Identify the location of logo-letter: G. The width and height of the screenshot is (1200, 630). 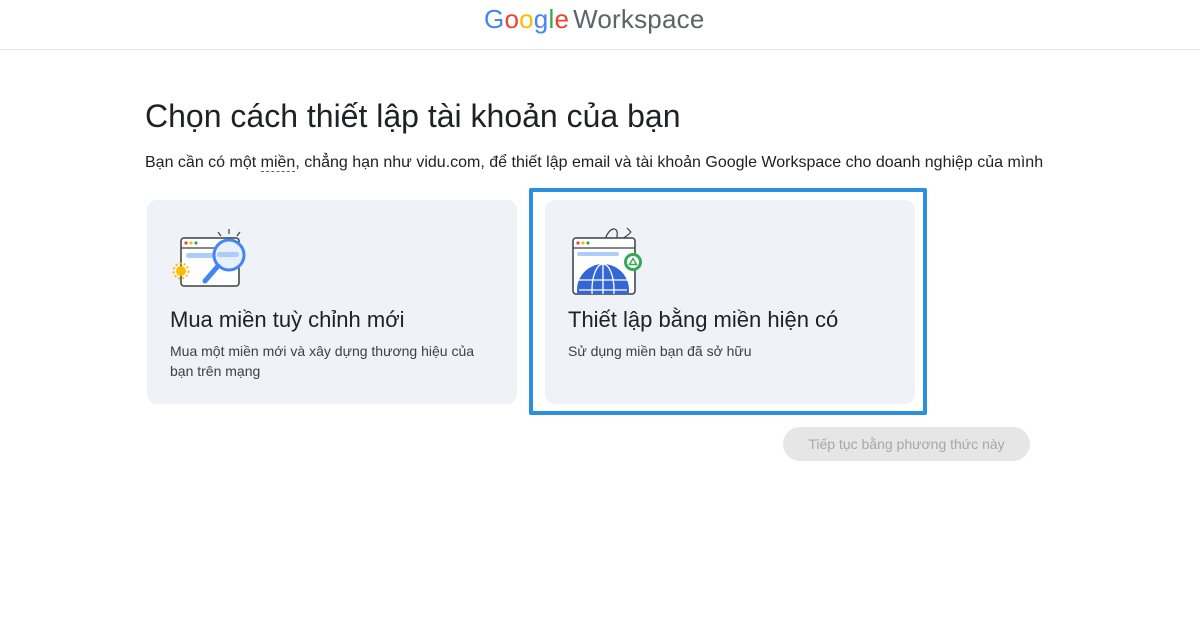
(494, 19).